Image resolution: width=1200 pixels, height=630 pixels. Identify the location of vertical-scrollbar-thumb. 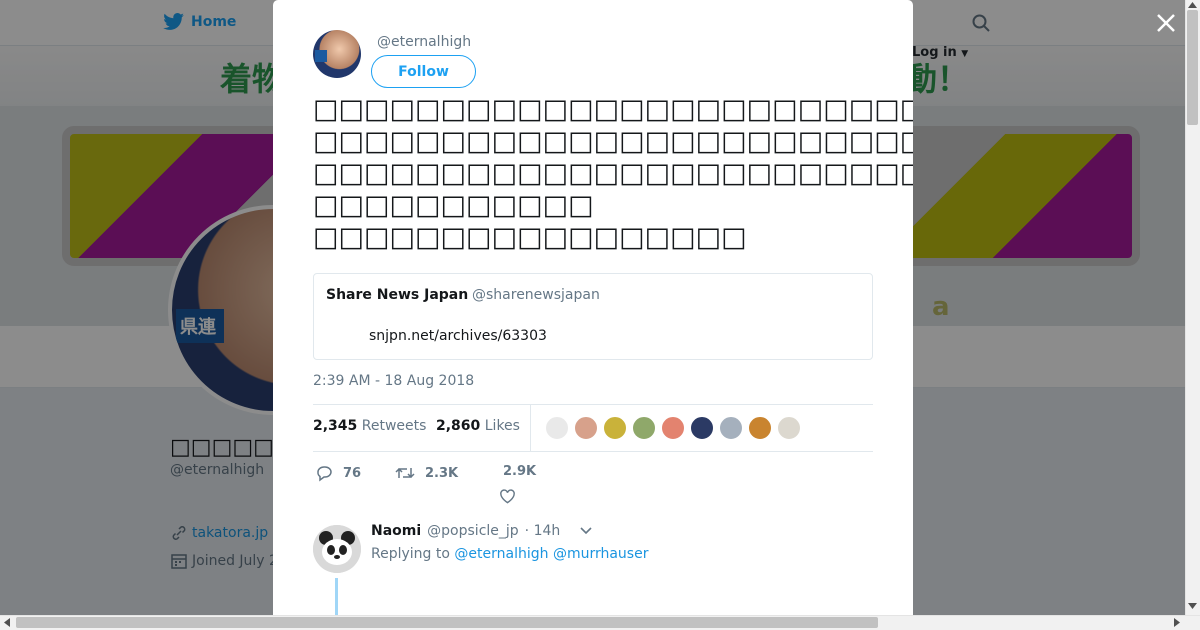
(1192, 67).